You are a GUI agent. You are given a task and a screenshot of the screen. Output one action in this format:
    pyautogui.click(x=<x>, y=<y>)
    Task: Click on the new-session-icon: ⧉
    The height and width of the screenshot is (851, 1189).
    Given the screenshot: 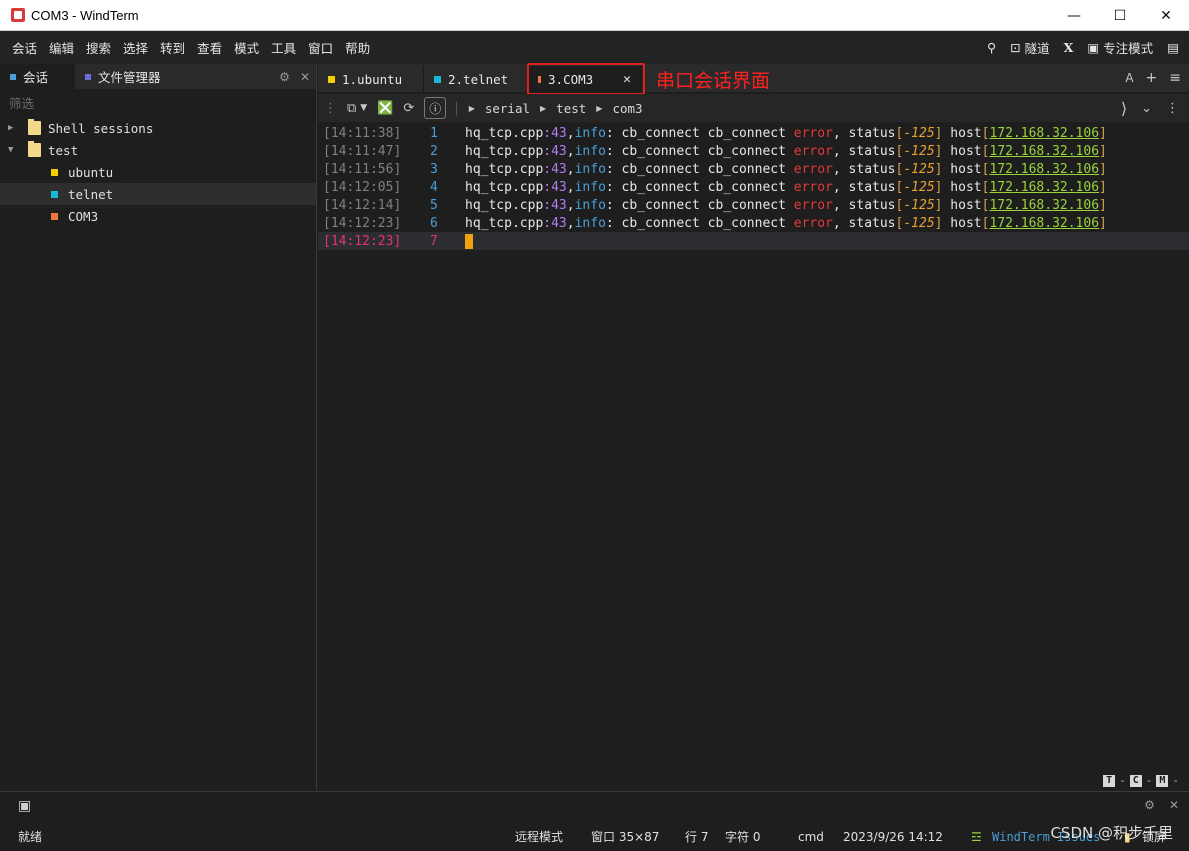 What is the action you would take?
    pyautogui.click(x=351, y=108)
    